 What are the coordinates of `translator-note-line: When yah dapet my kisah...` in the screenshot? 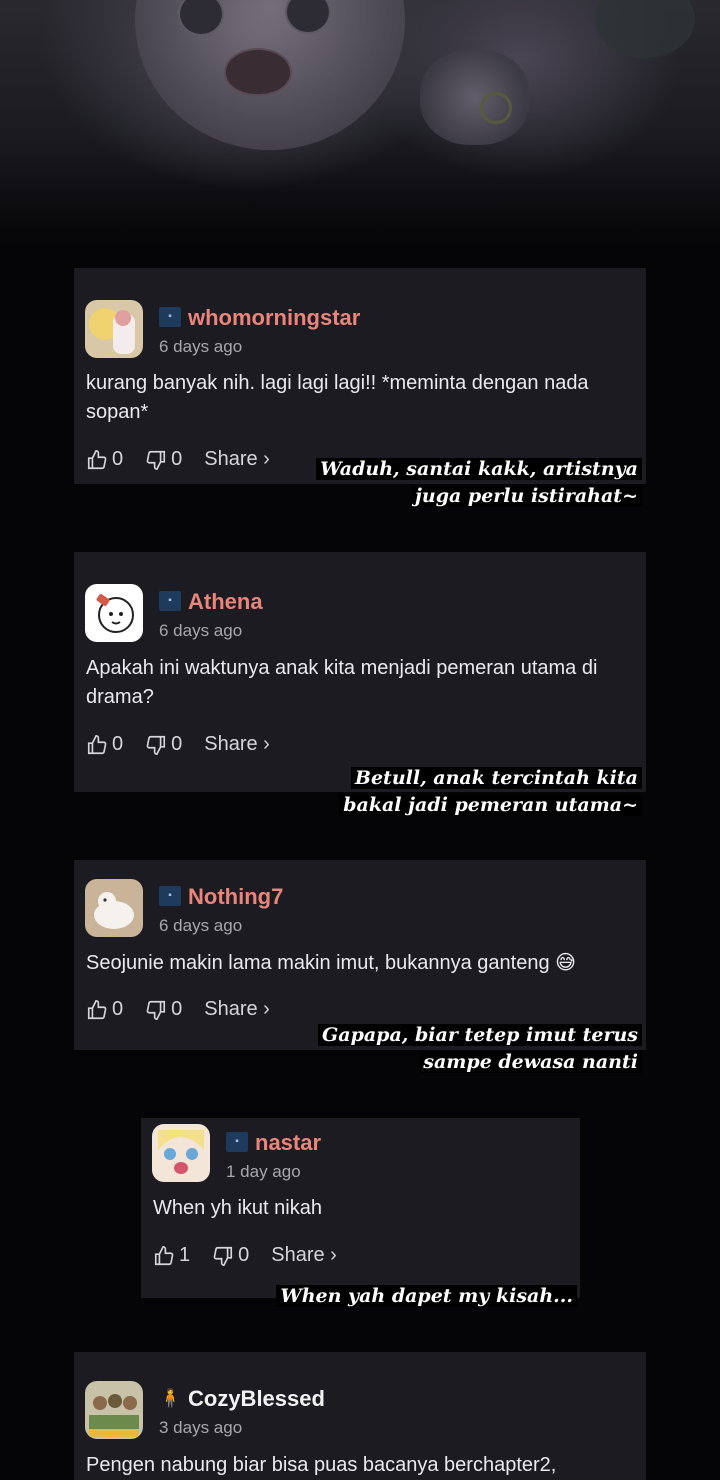 It's located at (426, 1296).